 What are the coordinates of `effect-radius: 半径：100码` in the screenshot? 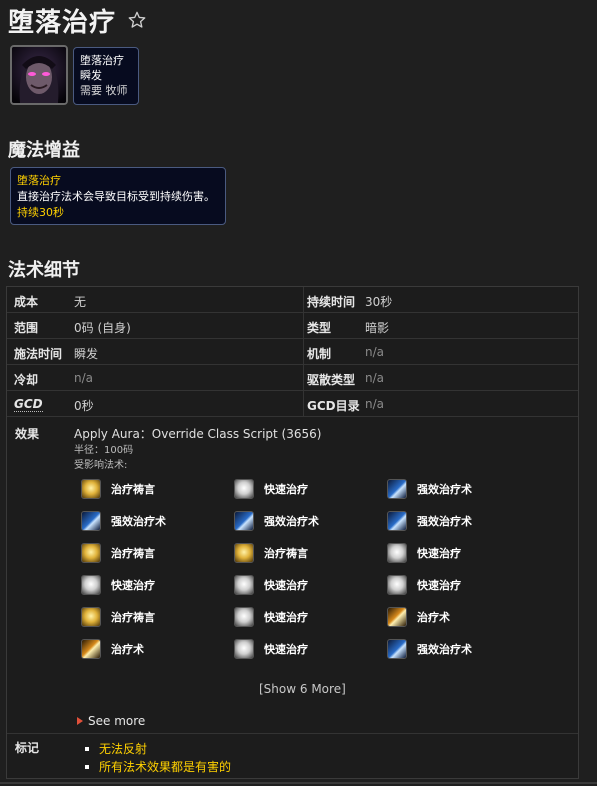 It's located at (104, 450).